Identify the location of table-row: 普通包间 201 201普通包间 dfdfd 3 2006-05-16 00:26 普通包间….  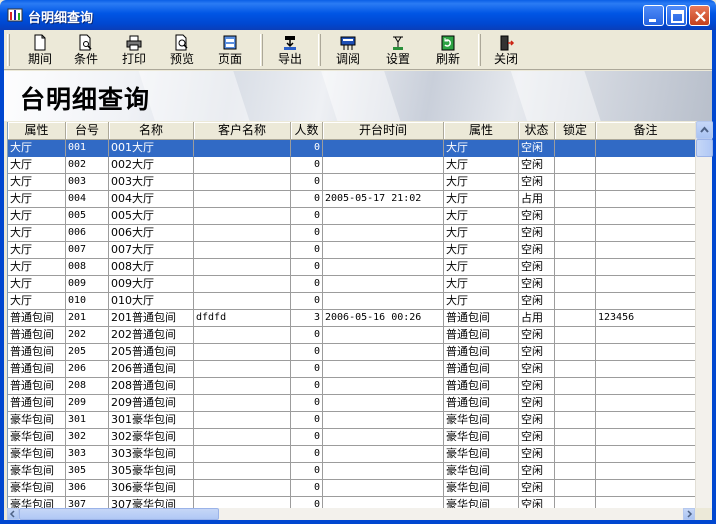
(351, 318).